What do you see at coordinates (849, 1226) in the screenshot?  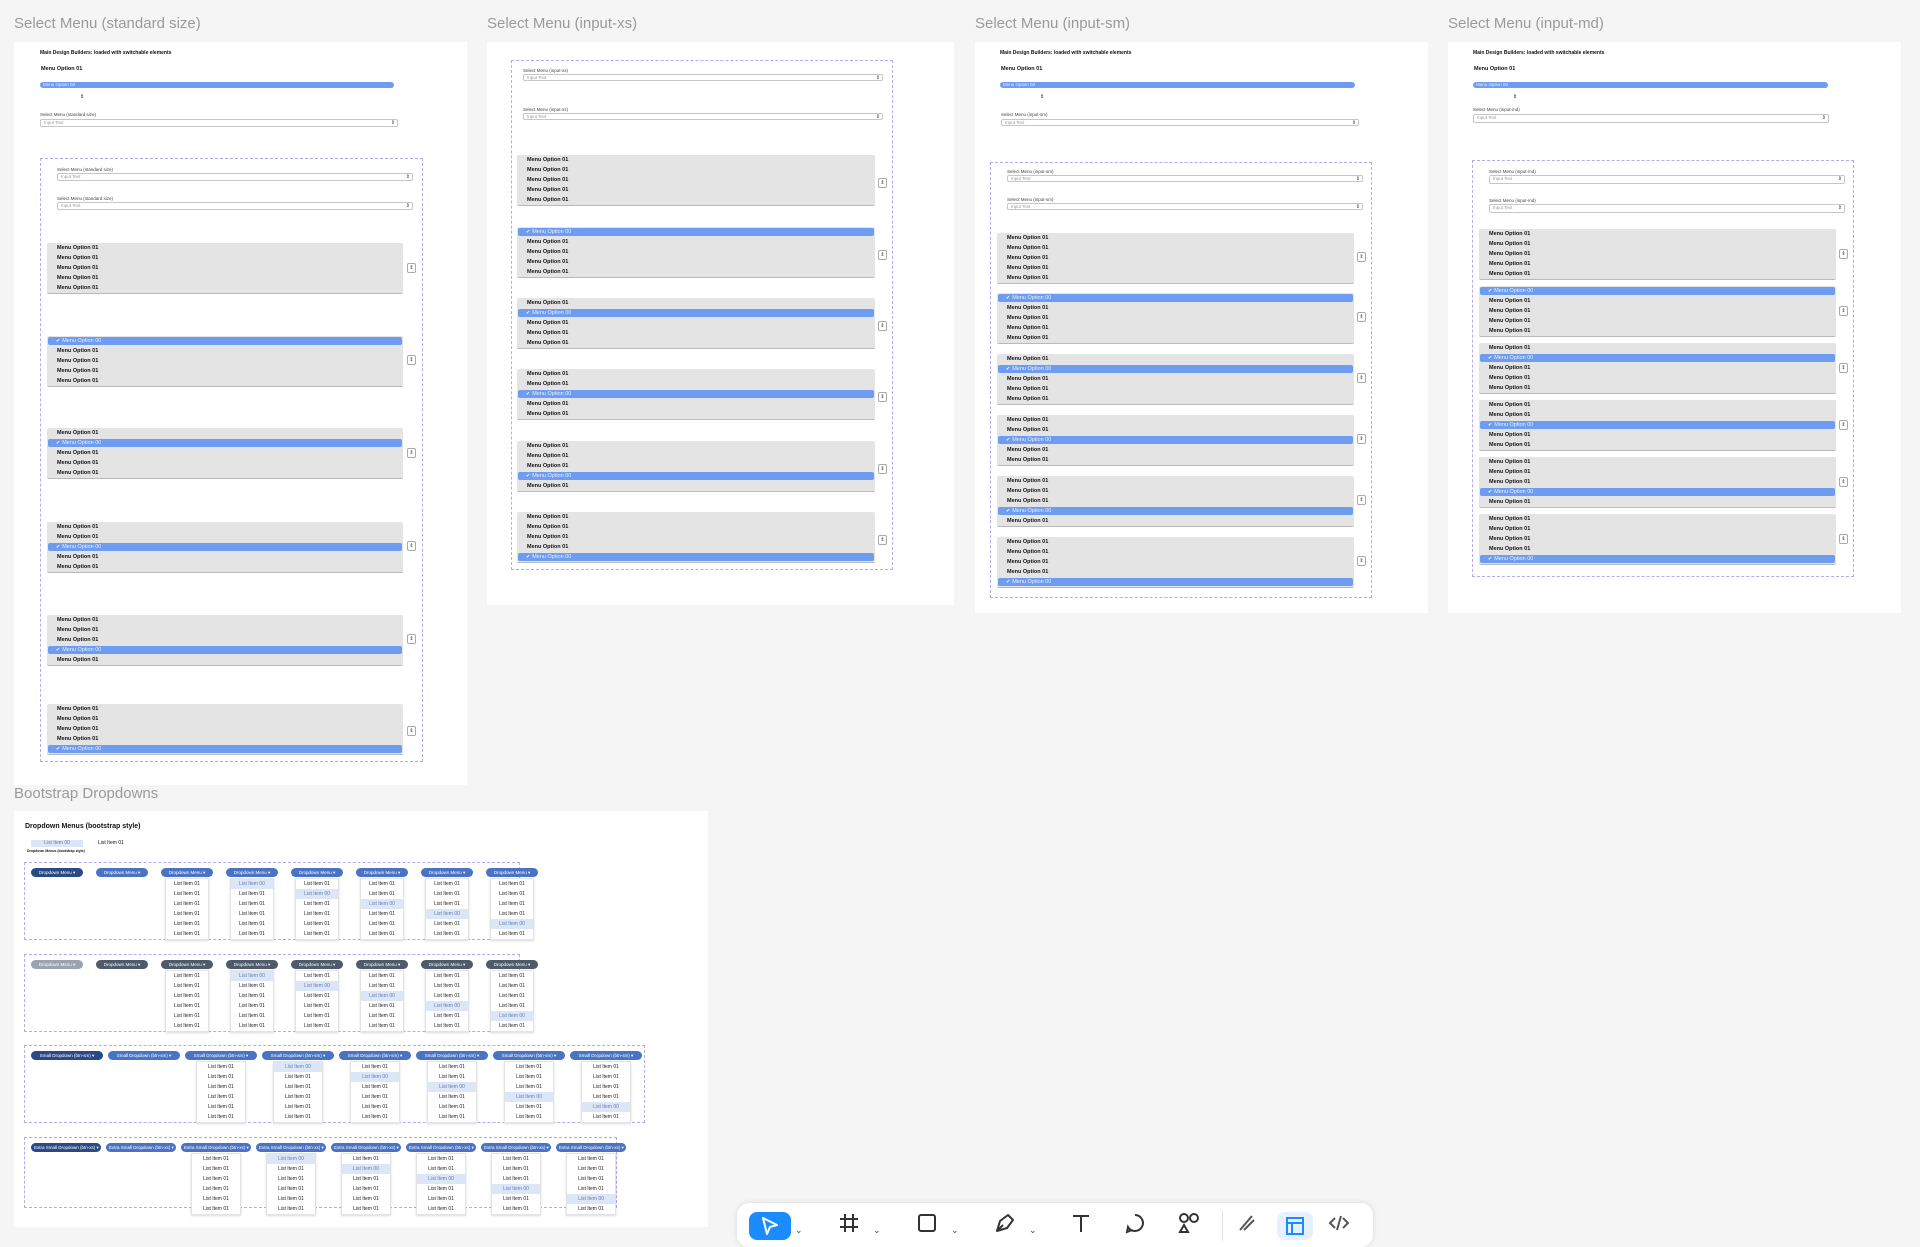 I see `frame-tool-icon` at bounding box center [849, 1226].